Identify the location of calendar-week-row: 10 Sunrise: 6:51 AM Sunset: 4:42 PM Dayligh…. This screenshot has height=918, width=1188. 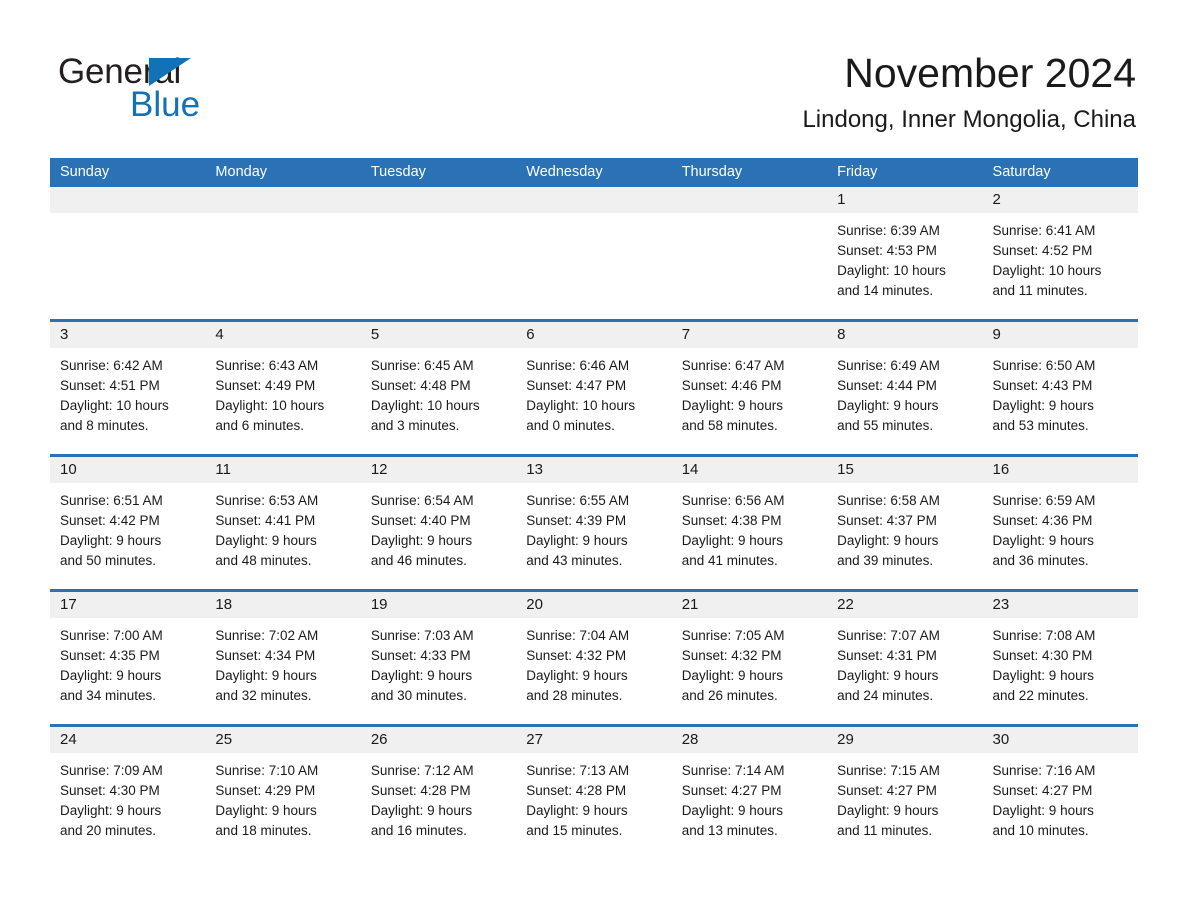
(594, 521).